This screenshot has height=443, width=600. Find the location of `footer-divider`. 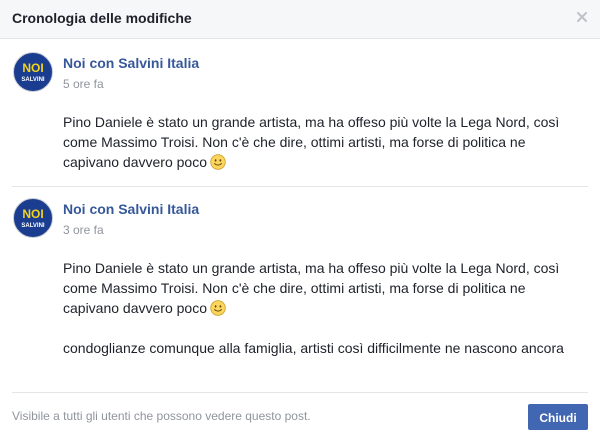

footer-divider is located at coordinates (300, 392).